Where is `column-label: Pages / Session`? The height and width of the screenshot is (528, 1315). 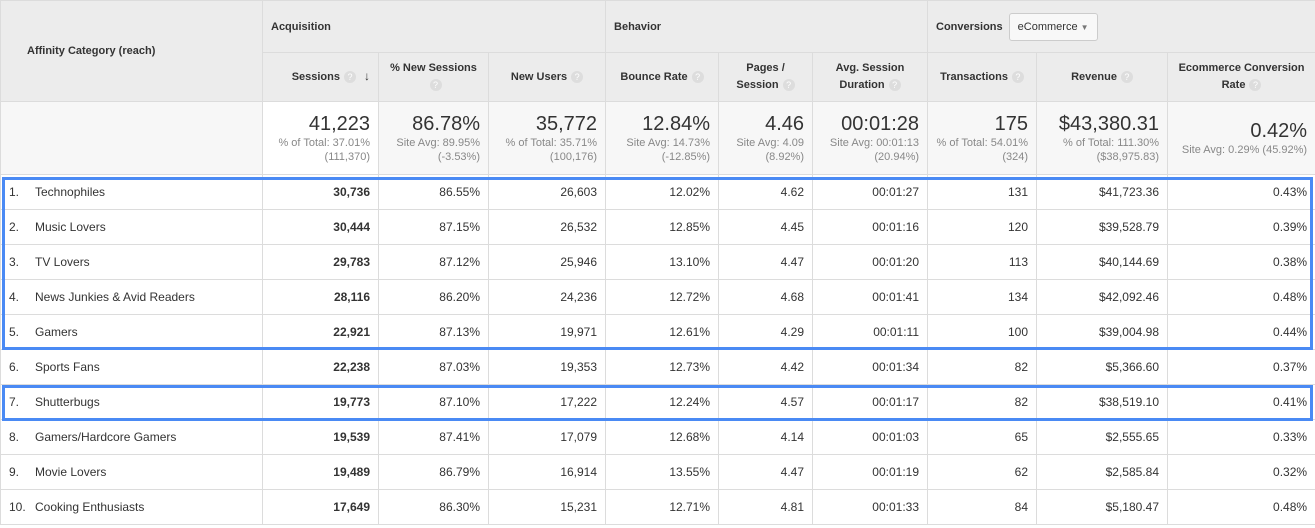 column-label: Pages / Session is located at coordinates (760, 76).